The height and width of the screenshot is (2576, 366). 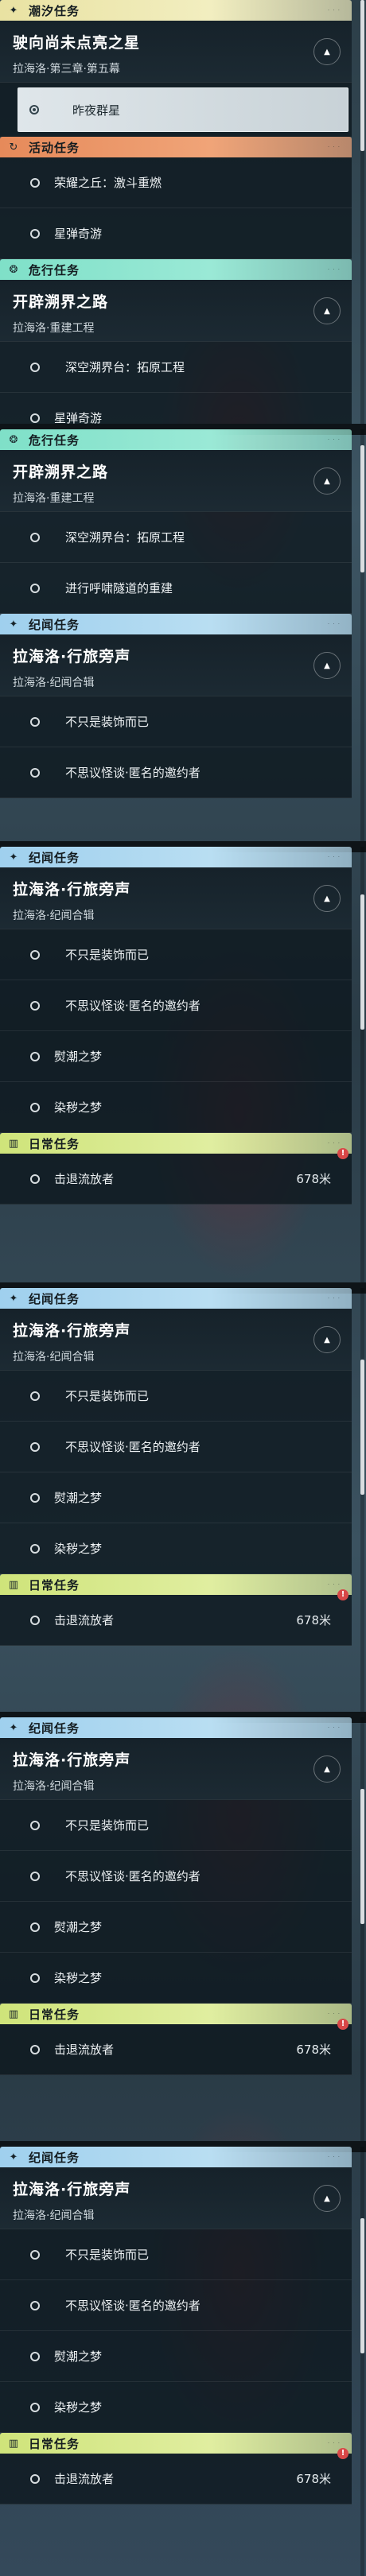 What do you see at coordinates (13, 2157) in the screenshot?
I see `sparkle-icon: ✦` at bounding box center [13, 2157].